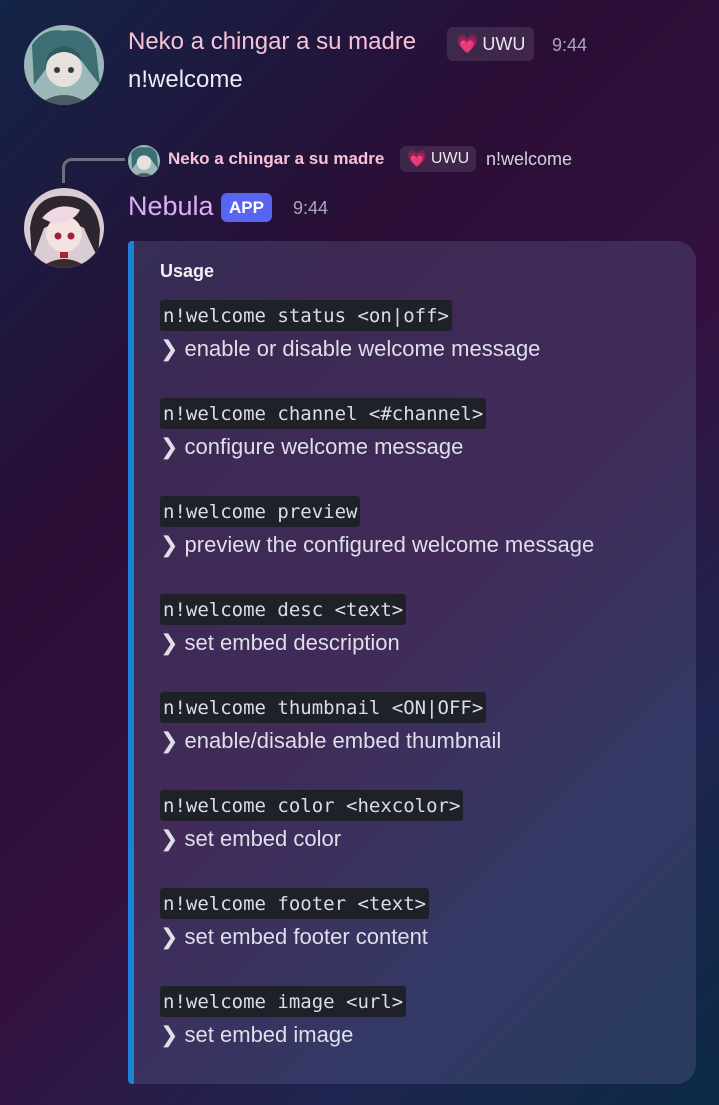 Image resolution: width=719 pixels, height=1105 pixels. I want to click on reply-avatar, so click(144, 161).